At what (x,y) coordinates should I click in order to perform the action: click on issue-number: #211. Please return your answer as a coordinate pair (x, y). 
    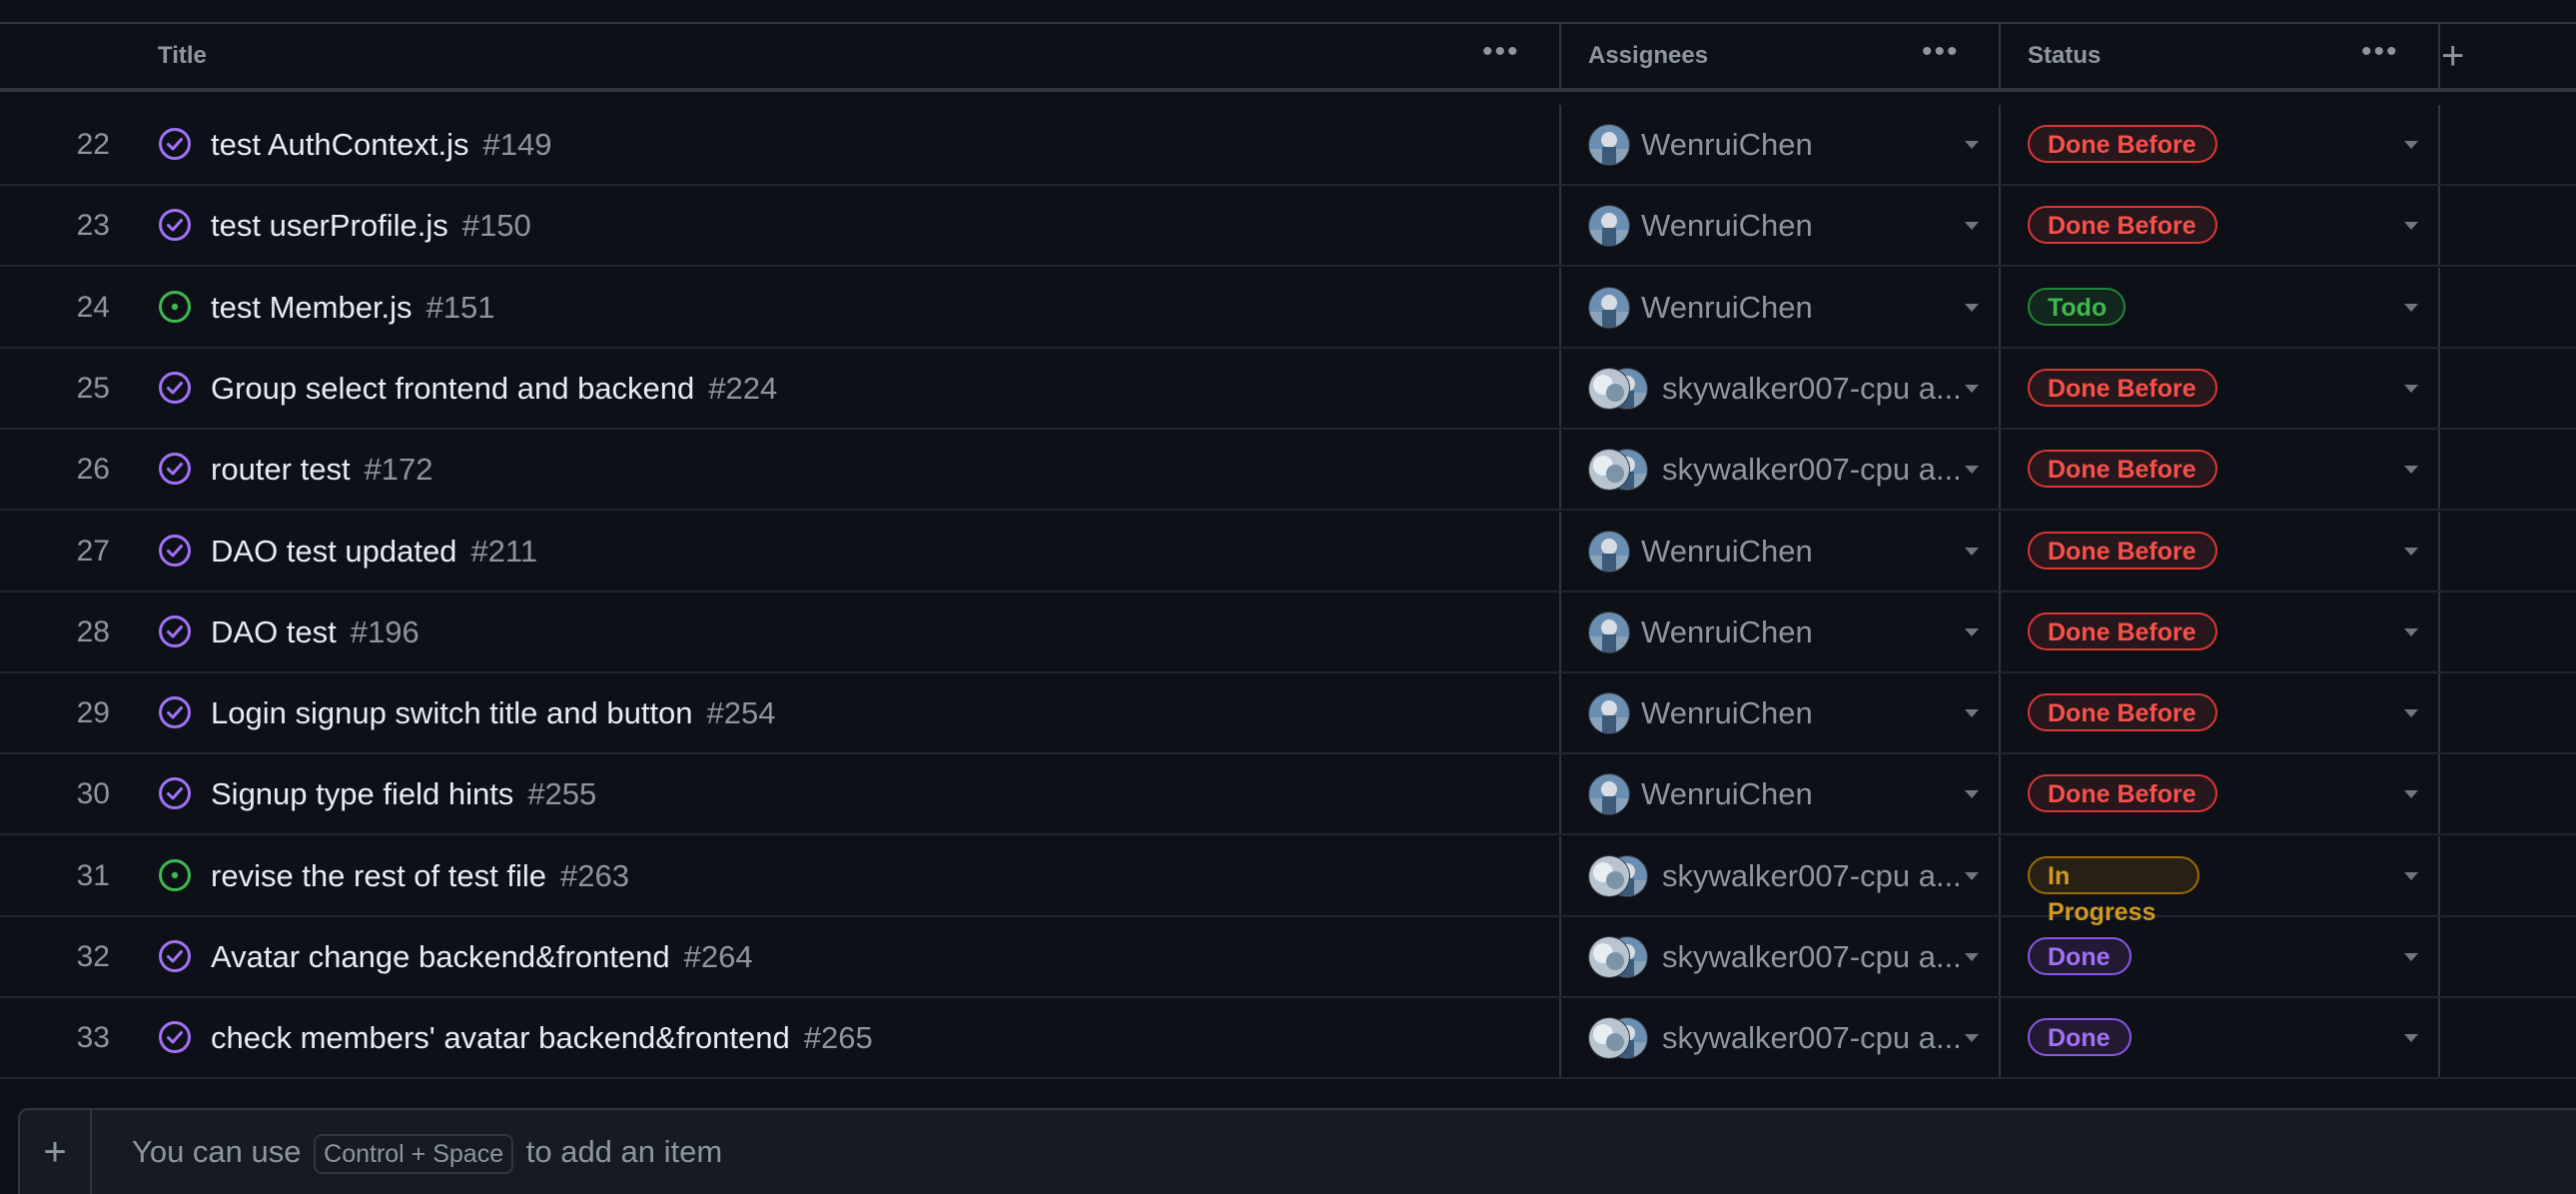
    Looking at the image, I should click on (504, 551).